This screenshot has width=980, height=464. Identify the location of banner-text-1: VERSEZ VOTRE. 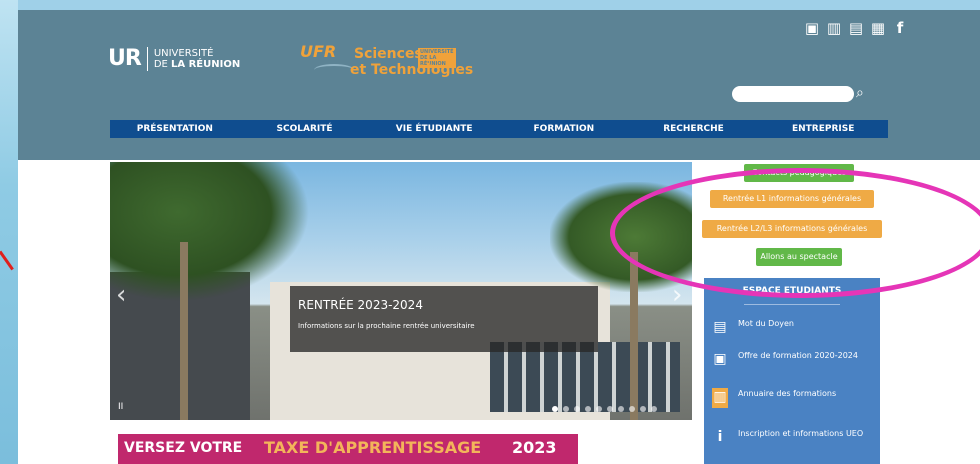
(183, 448).